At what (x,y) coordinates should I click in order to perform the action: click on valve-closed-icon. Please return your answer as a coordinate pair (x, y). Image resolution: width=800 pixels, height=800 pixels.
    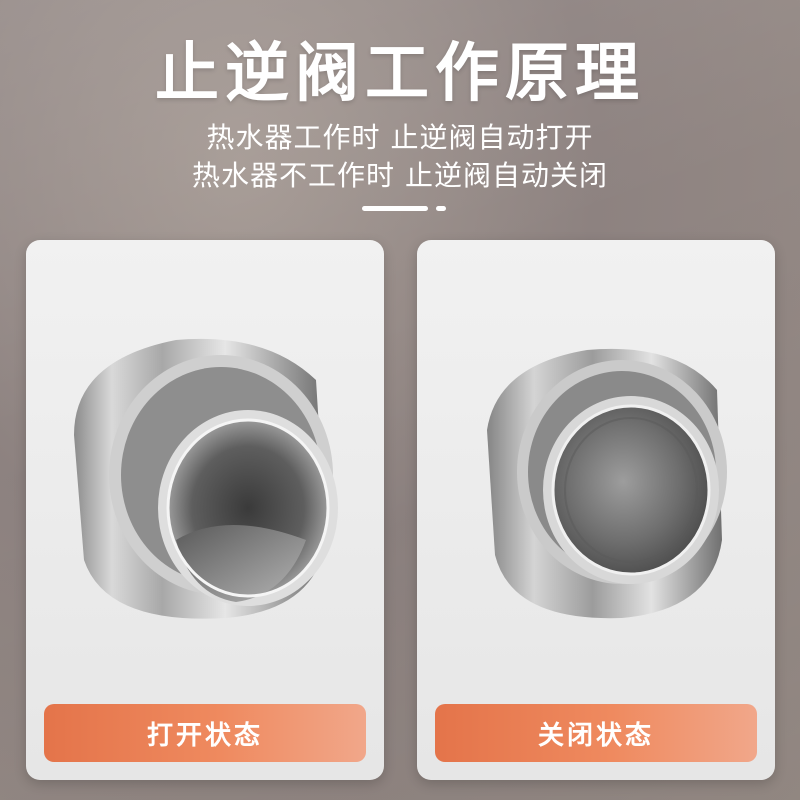
    Looking at the image, I should click on (607, 483).